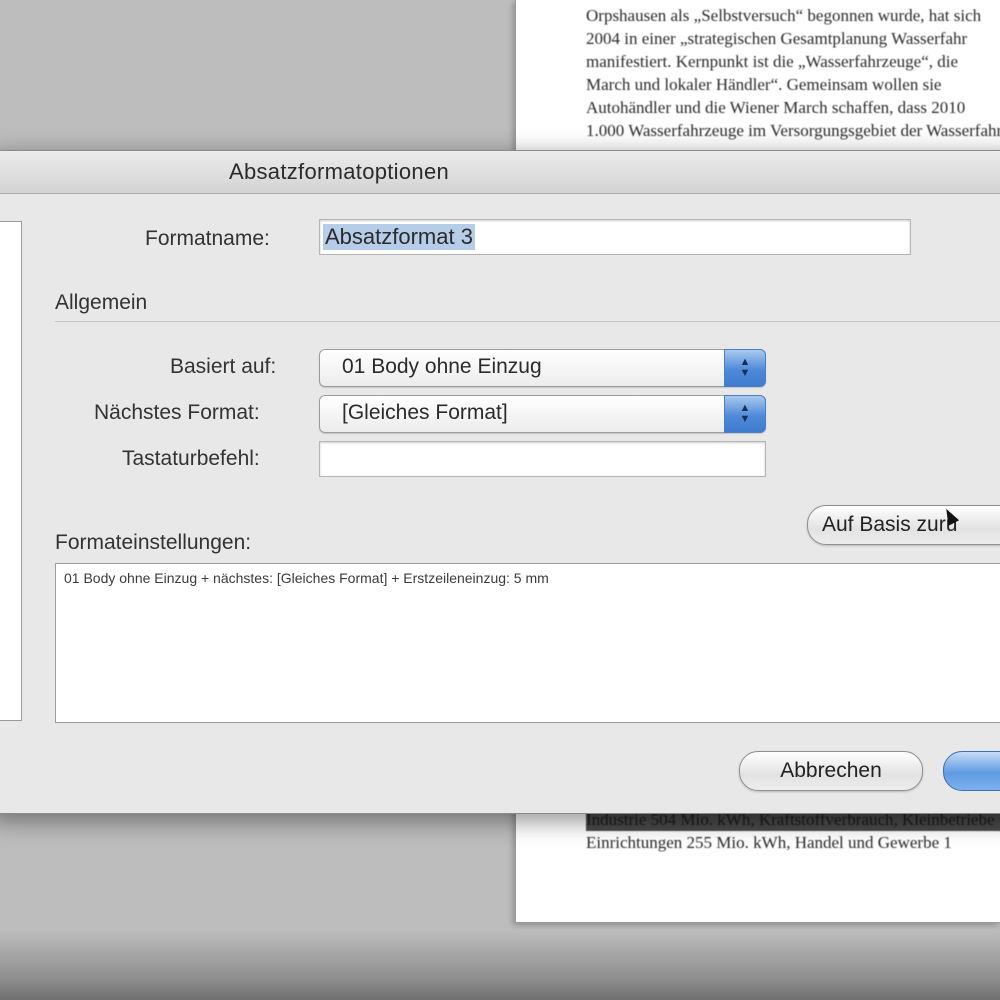 The width and height of the screenshot is (1000, 1000). I want to click on based-on-label: Basiert auf:, so click(223, 366).